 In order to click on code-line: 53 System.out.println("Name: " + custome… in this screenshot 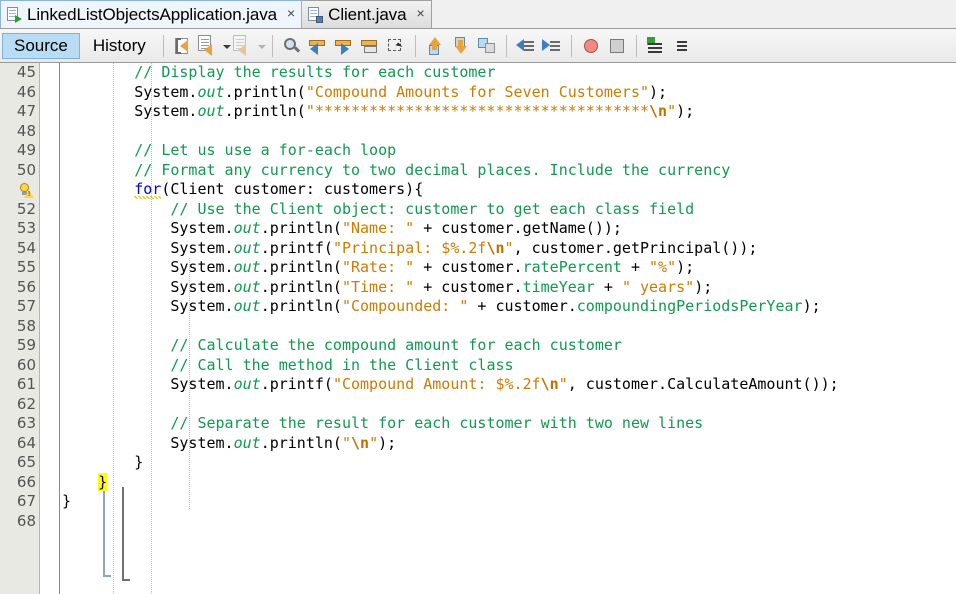, I will do `click(478, 229)`.